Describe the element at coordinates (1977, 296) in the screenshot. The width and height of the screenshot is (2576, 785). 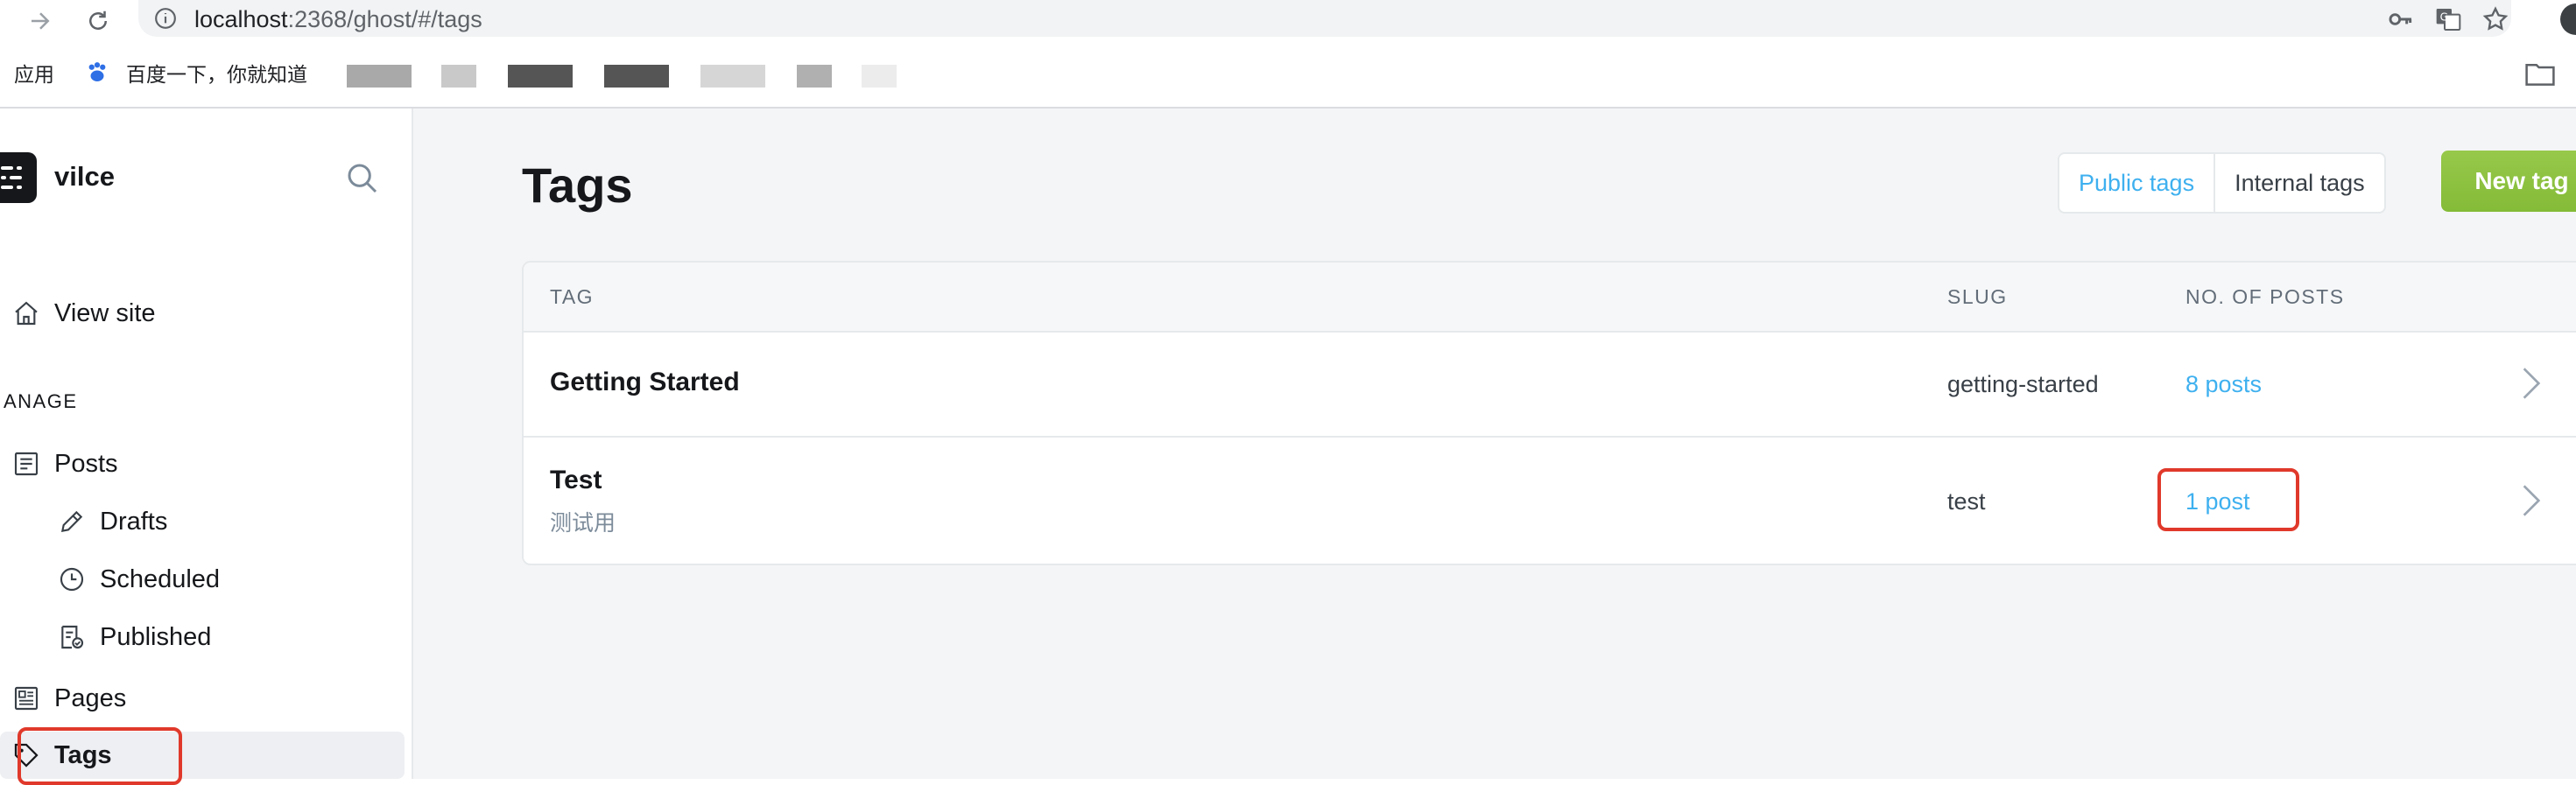
I see `header-slug: SLUG` at that location.